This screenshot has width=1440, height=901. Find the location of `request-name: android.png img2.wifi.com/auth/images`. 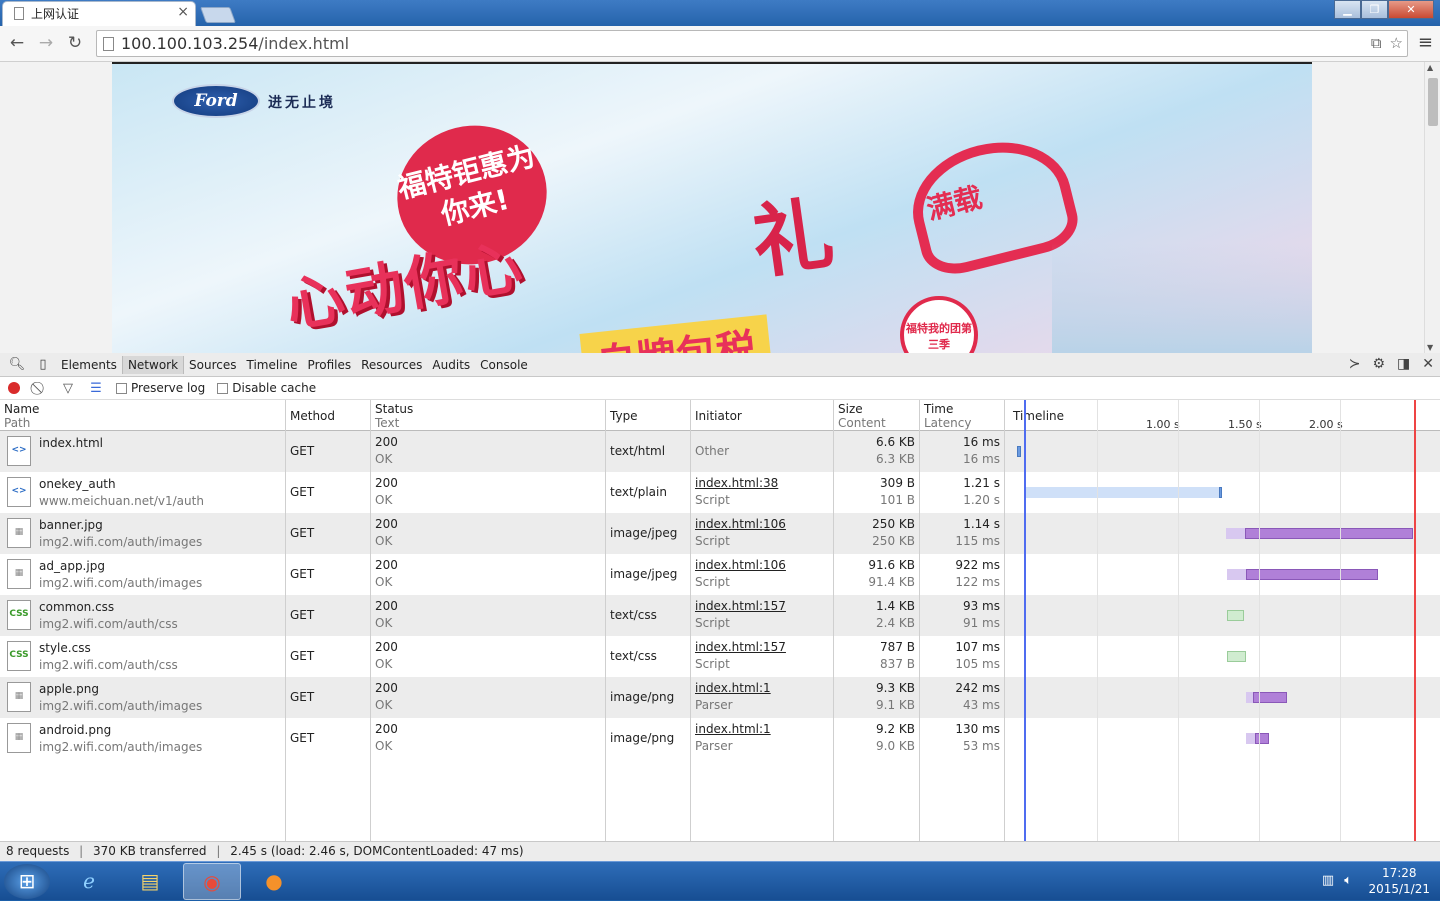

request-name: android.png img2.wifi.com/auth/images is located at coordinates (120, 739).